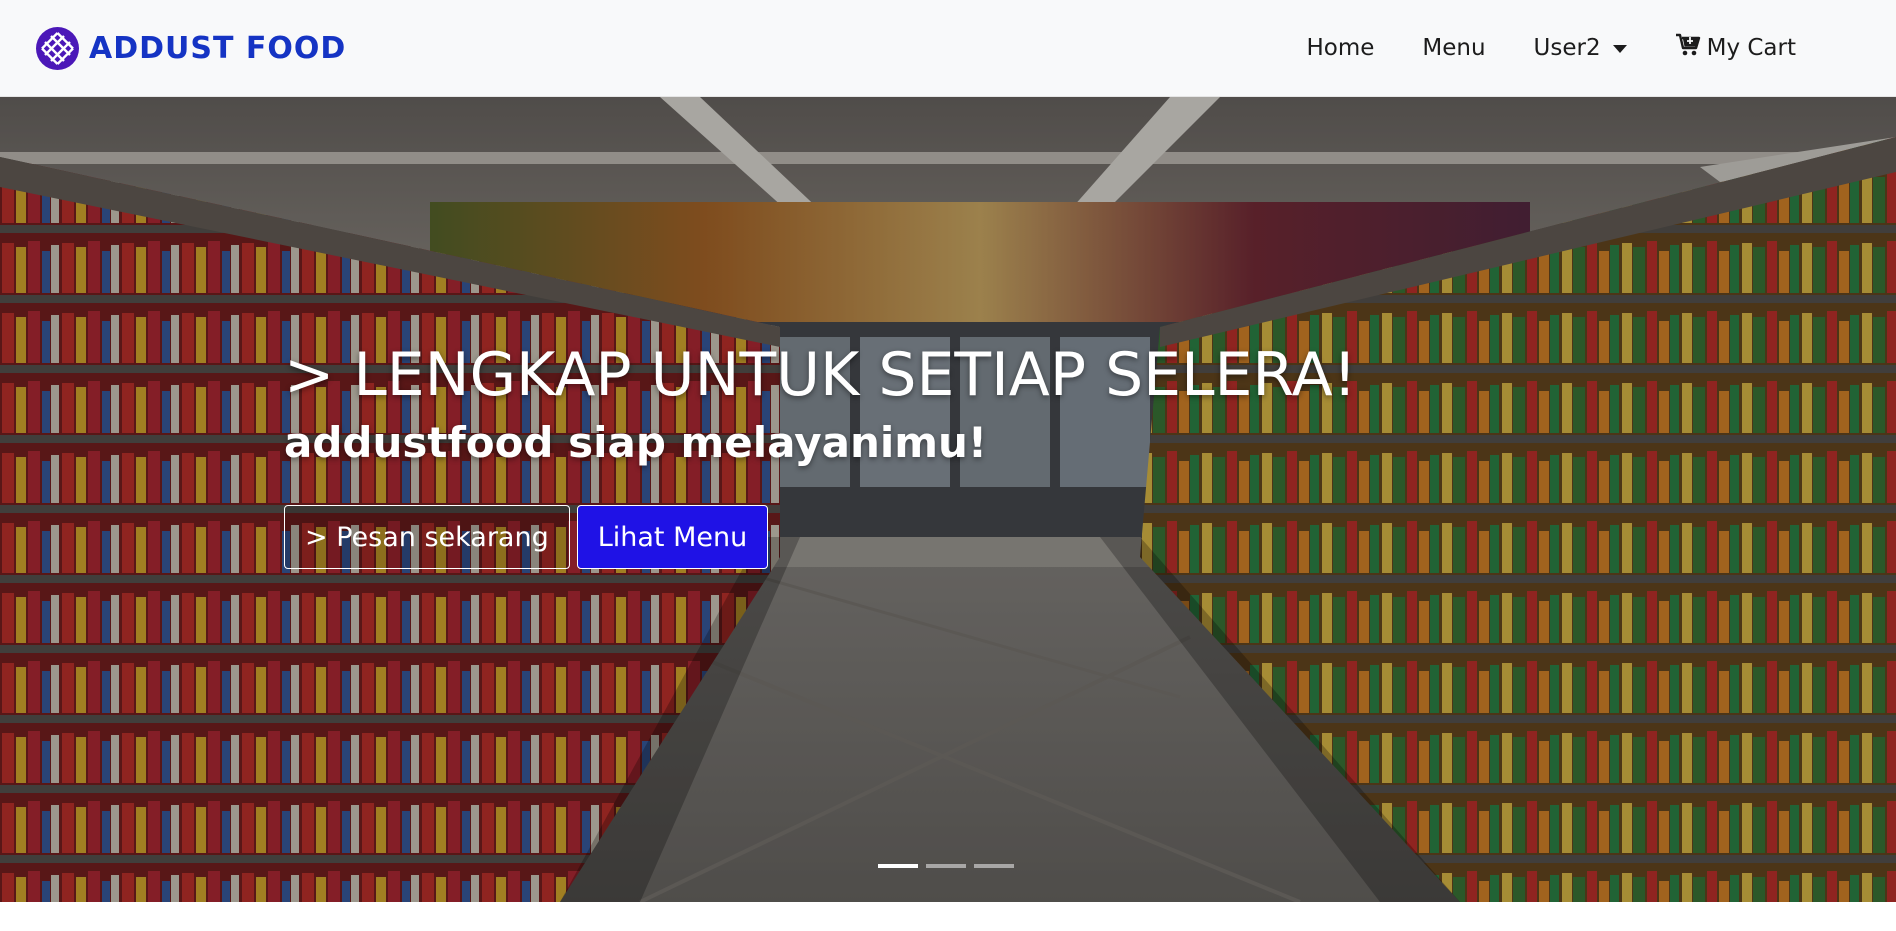 The height and width of the screenshot is (931, 1896). Describe the element at coordinates (820, 375) in the screenshot. I see `hero-title: > LENGKAP UNTUK SETIAP SELERA!` at that location.